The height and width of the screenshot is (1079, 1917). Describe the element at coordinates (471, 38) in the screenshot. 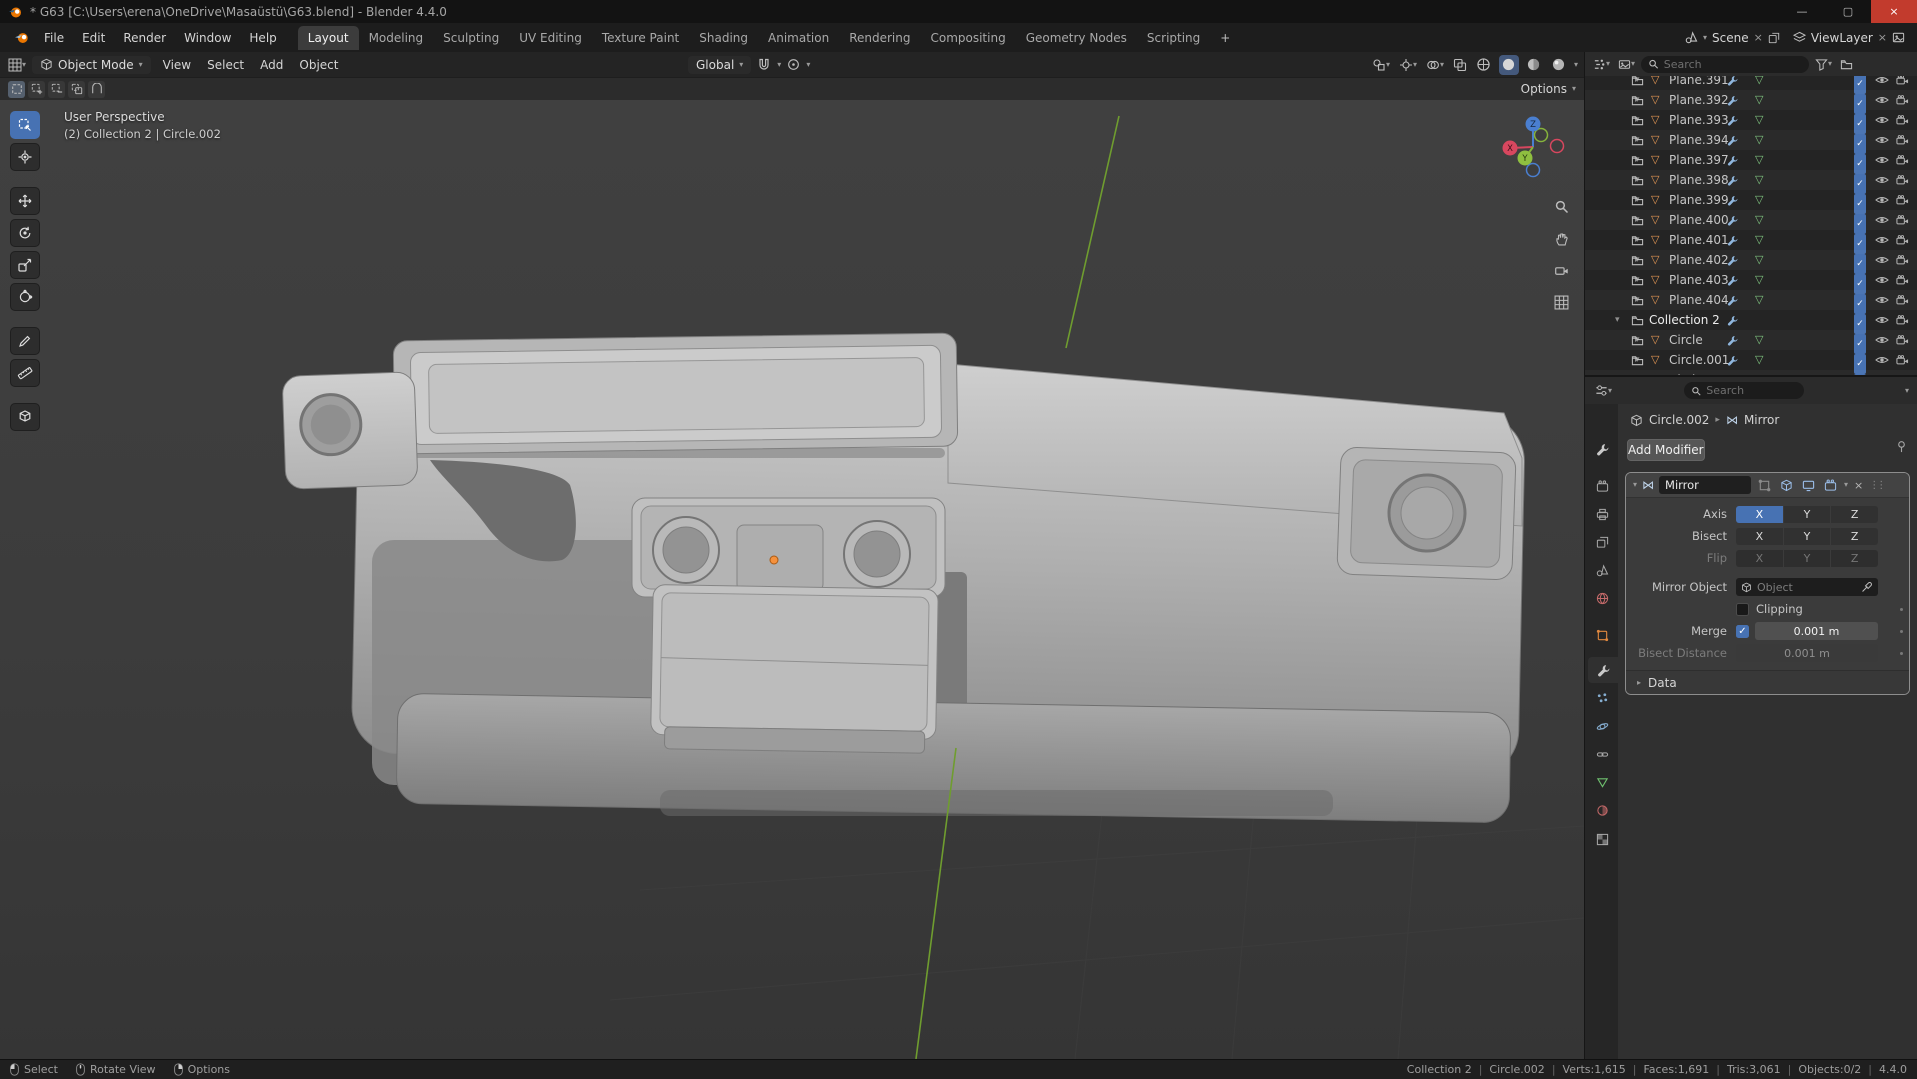

I see `workspace-tab: Sculpting` at that location.